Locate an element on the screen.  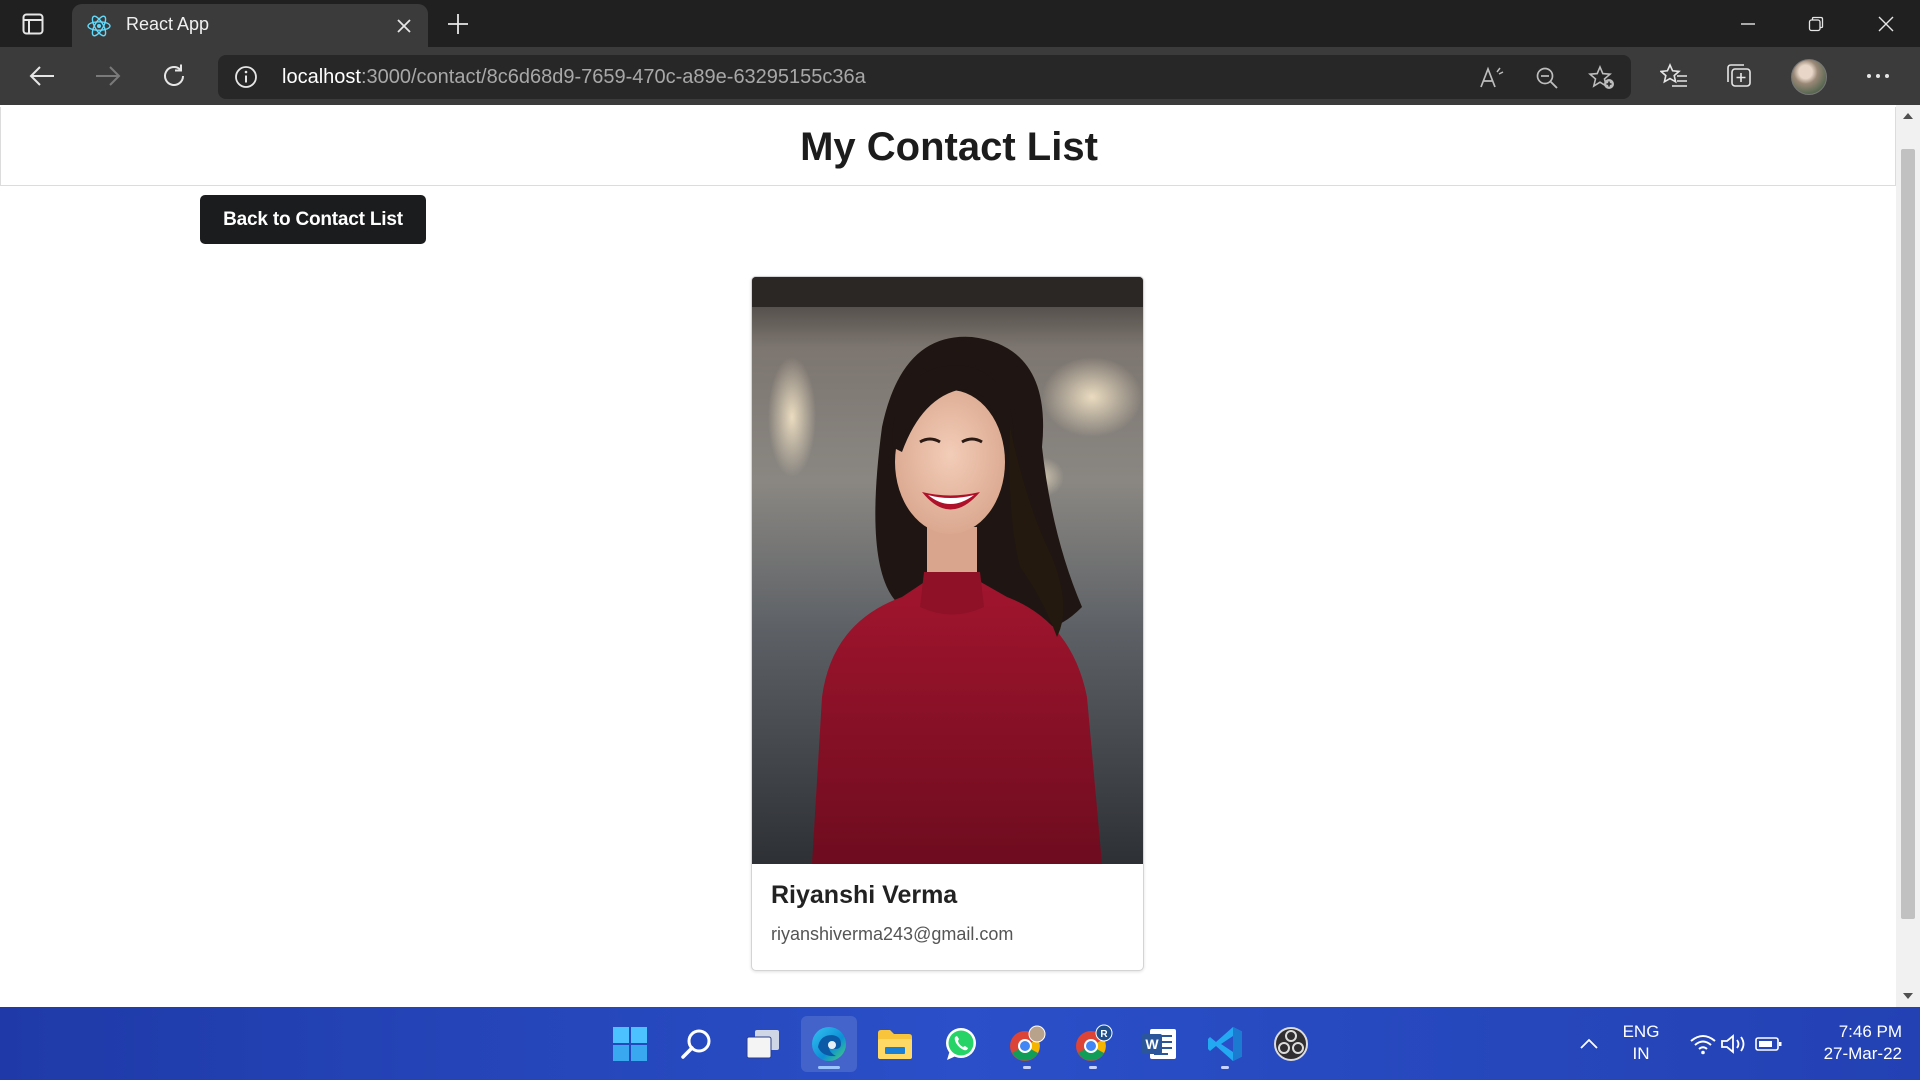
vscode-icon is located at coordinates (1225, 1044).